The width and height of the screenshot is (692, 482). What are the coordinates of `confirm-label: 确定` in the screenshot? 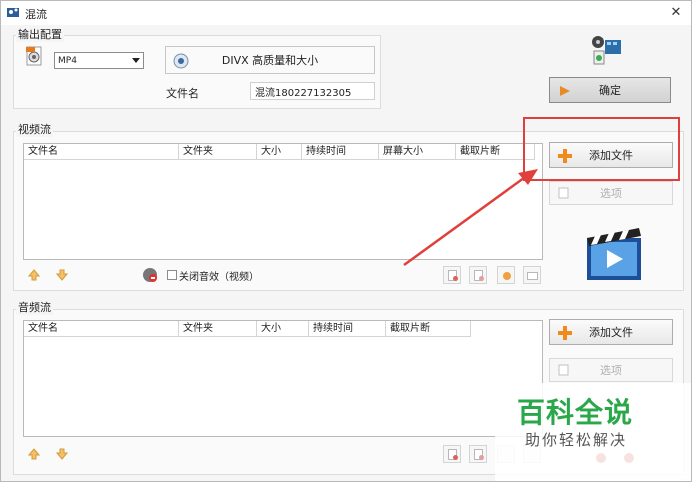 It's located at (610, 90).